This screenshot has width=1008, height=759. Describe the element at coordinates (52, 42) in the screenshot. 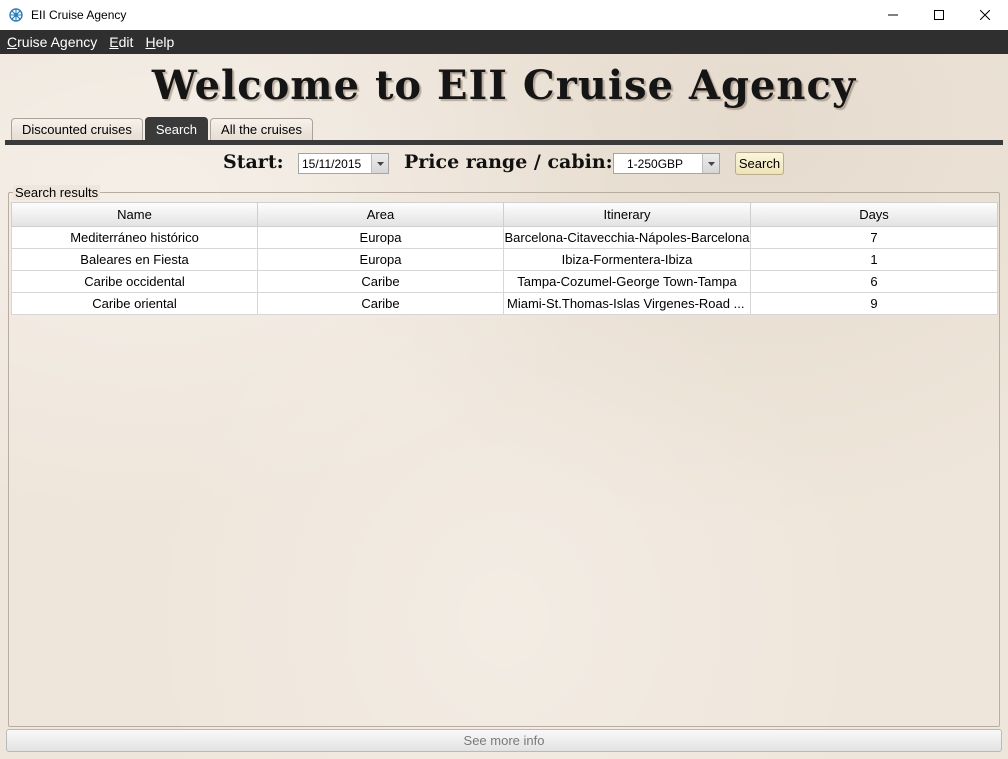

I see `menu-cruise-agency: Cruise Agency` at that location.